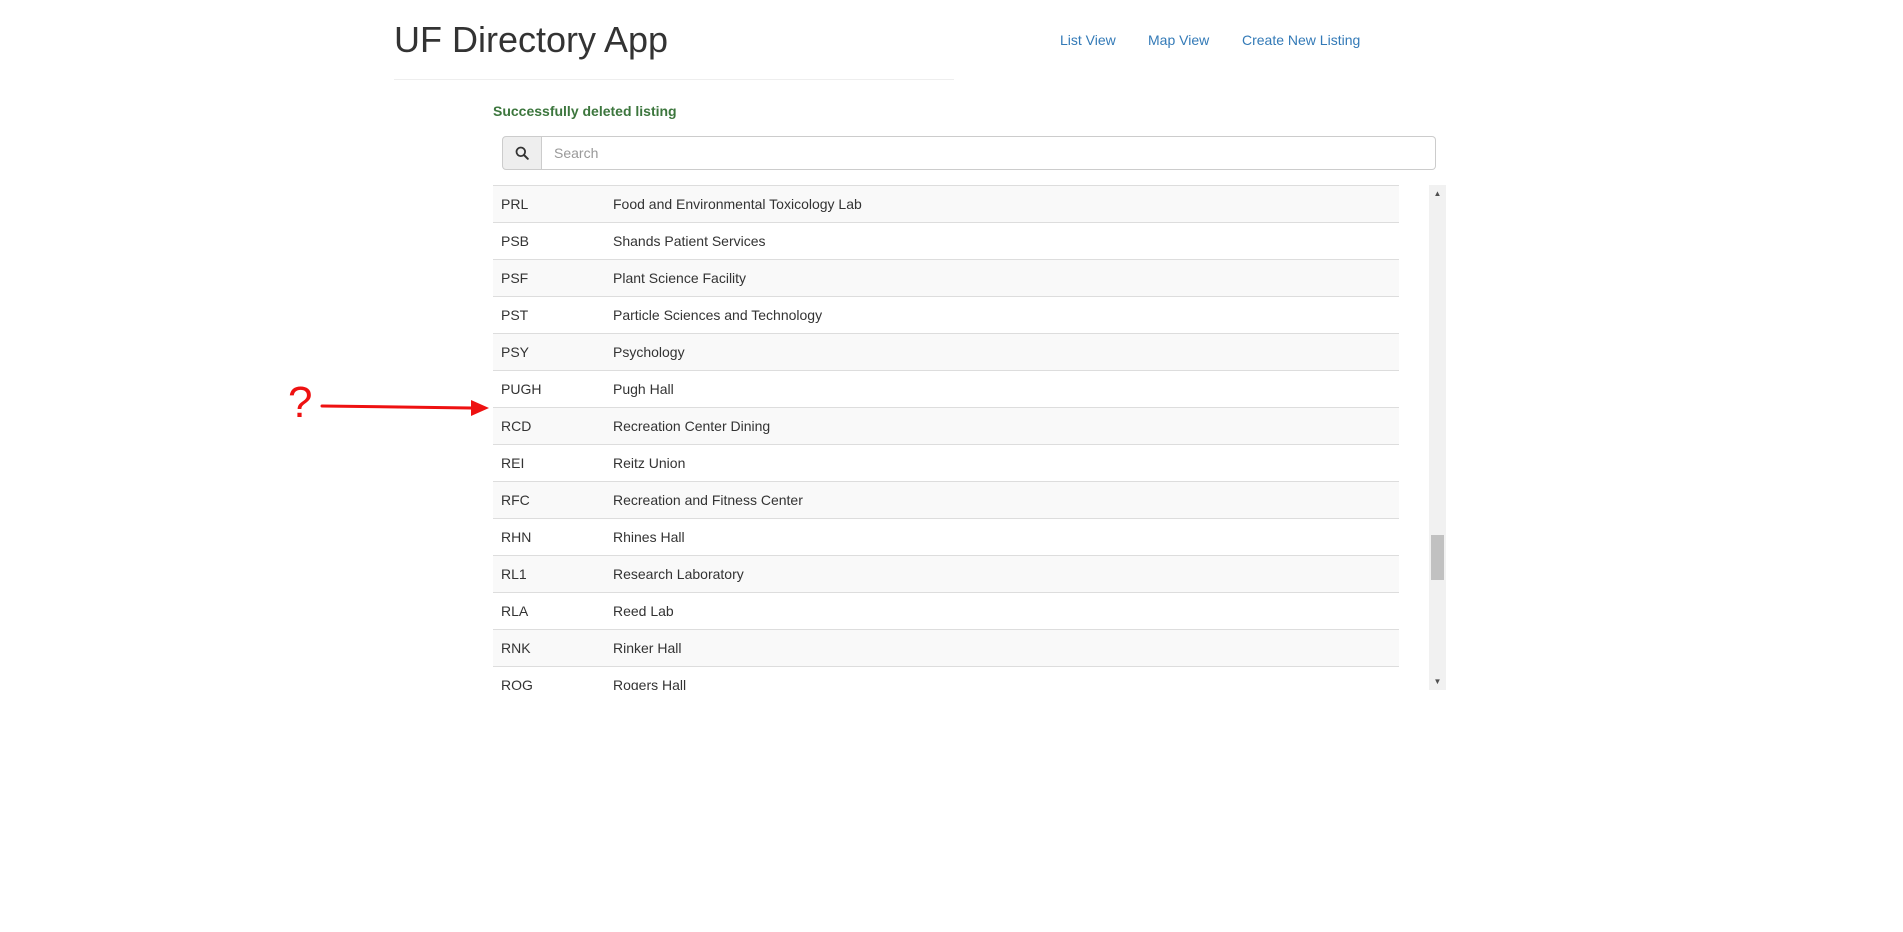 The image size is (1903, 932). What do you see at coordinates (1002, 574) in the screenshot?
I see `listing-name: Research Laboratory` at bounding box center [1002, 574].